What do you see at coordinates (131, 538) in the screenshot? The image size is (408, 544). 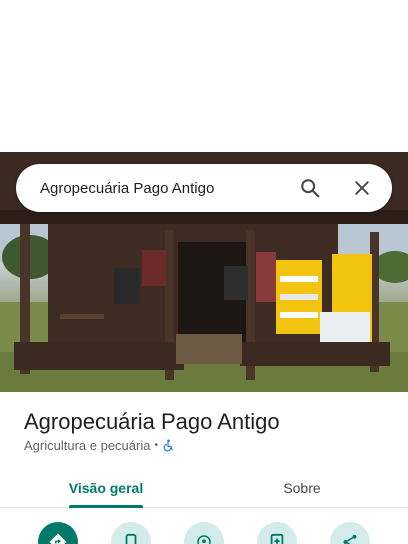 I see `phone-icon` at bounding box center [131, 538].